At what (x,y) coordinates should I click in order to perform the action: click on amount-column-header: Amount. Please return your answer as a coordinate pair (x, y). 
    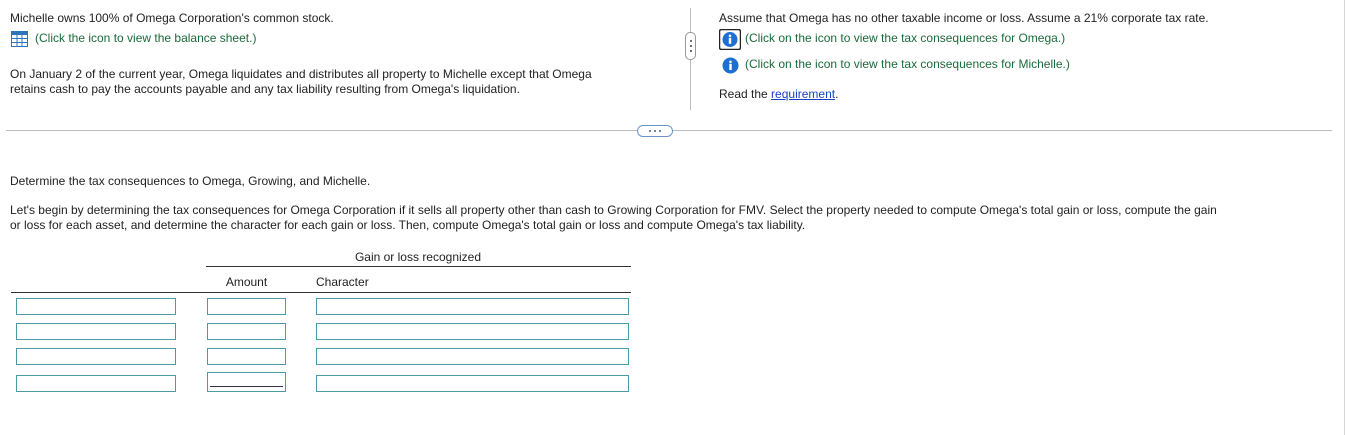
    Looking at the image, I should click on (246, 282).